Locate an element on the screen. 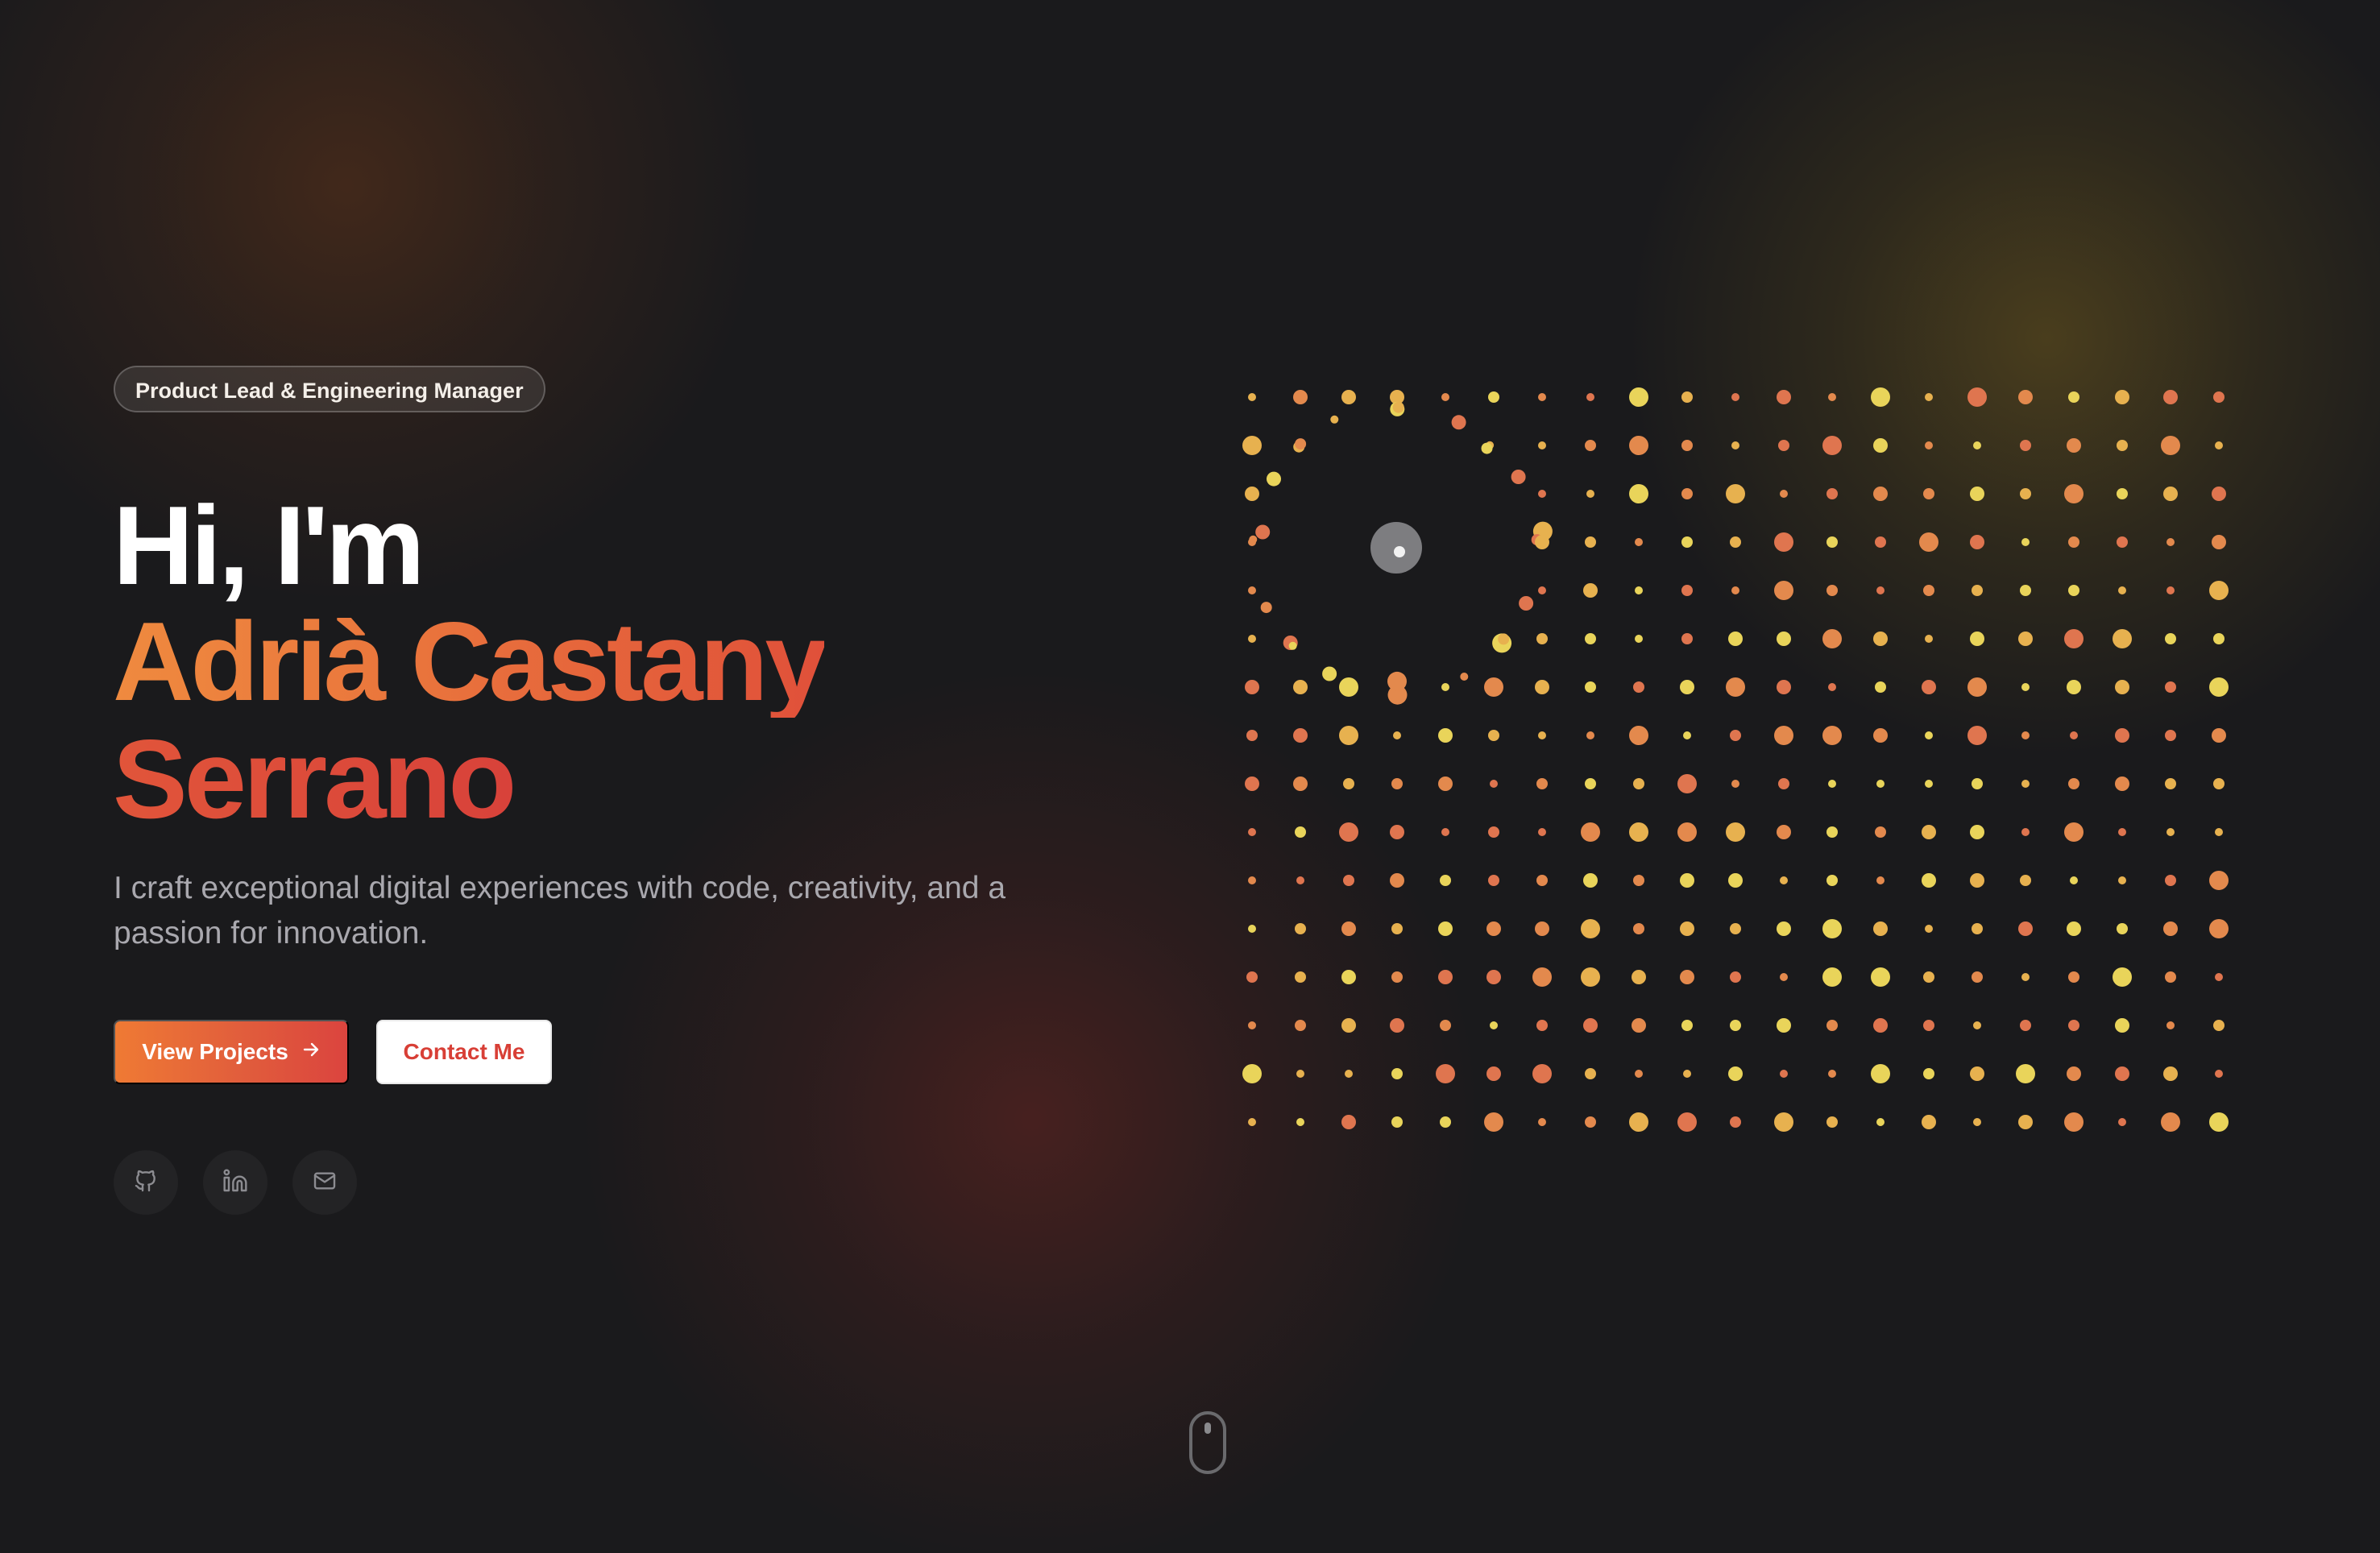  name-heading-line-2: Serrano is located at coordinates (314, 779).